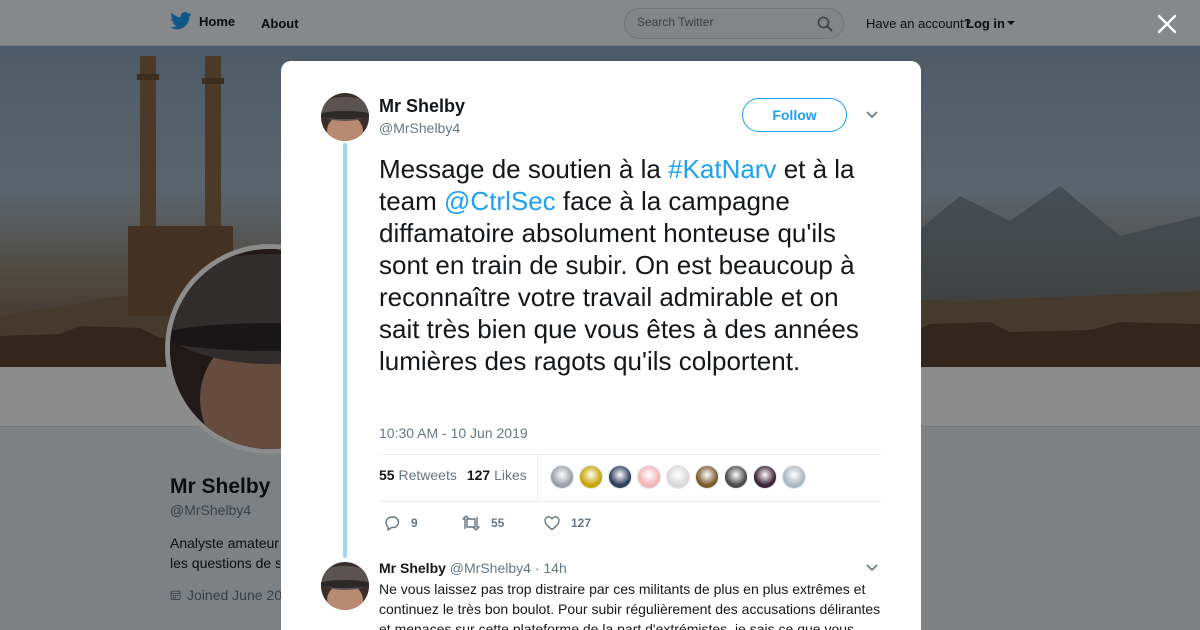 This screenshot has width=1200, height=630. What do you see at coordinates (554, 568) in the screenshot?
I see `reply-time: 14h` at bounding box center [554, 568].